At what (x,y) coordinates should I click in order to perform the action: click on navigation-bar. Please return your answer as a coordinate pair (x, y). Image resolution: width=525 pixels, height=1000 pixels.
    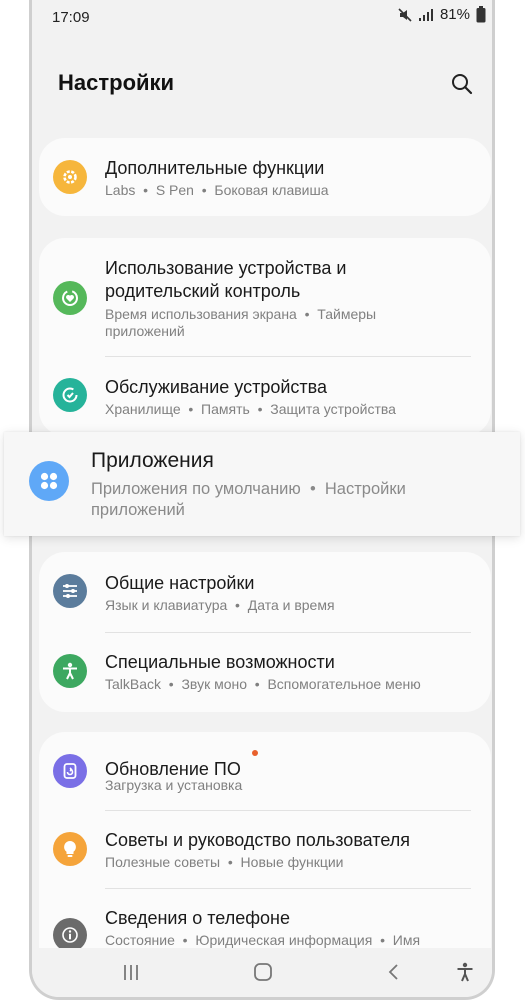
    Looking at the image, I should click on (262, 972).